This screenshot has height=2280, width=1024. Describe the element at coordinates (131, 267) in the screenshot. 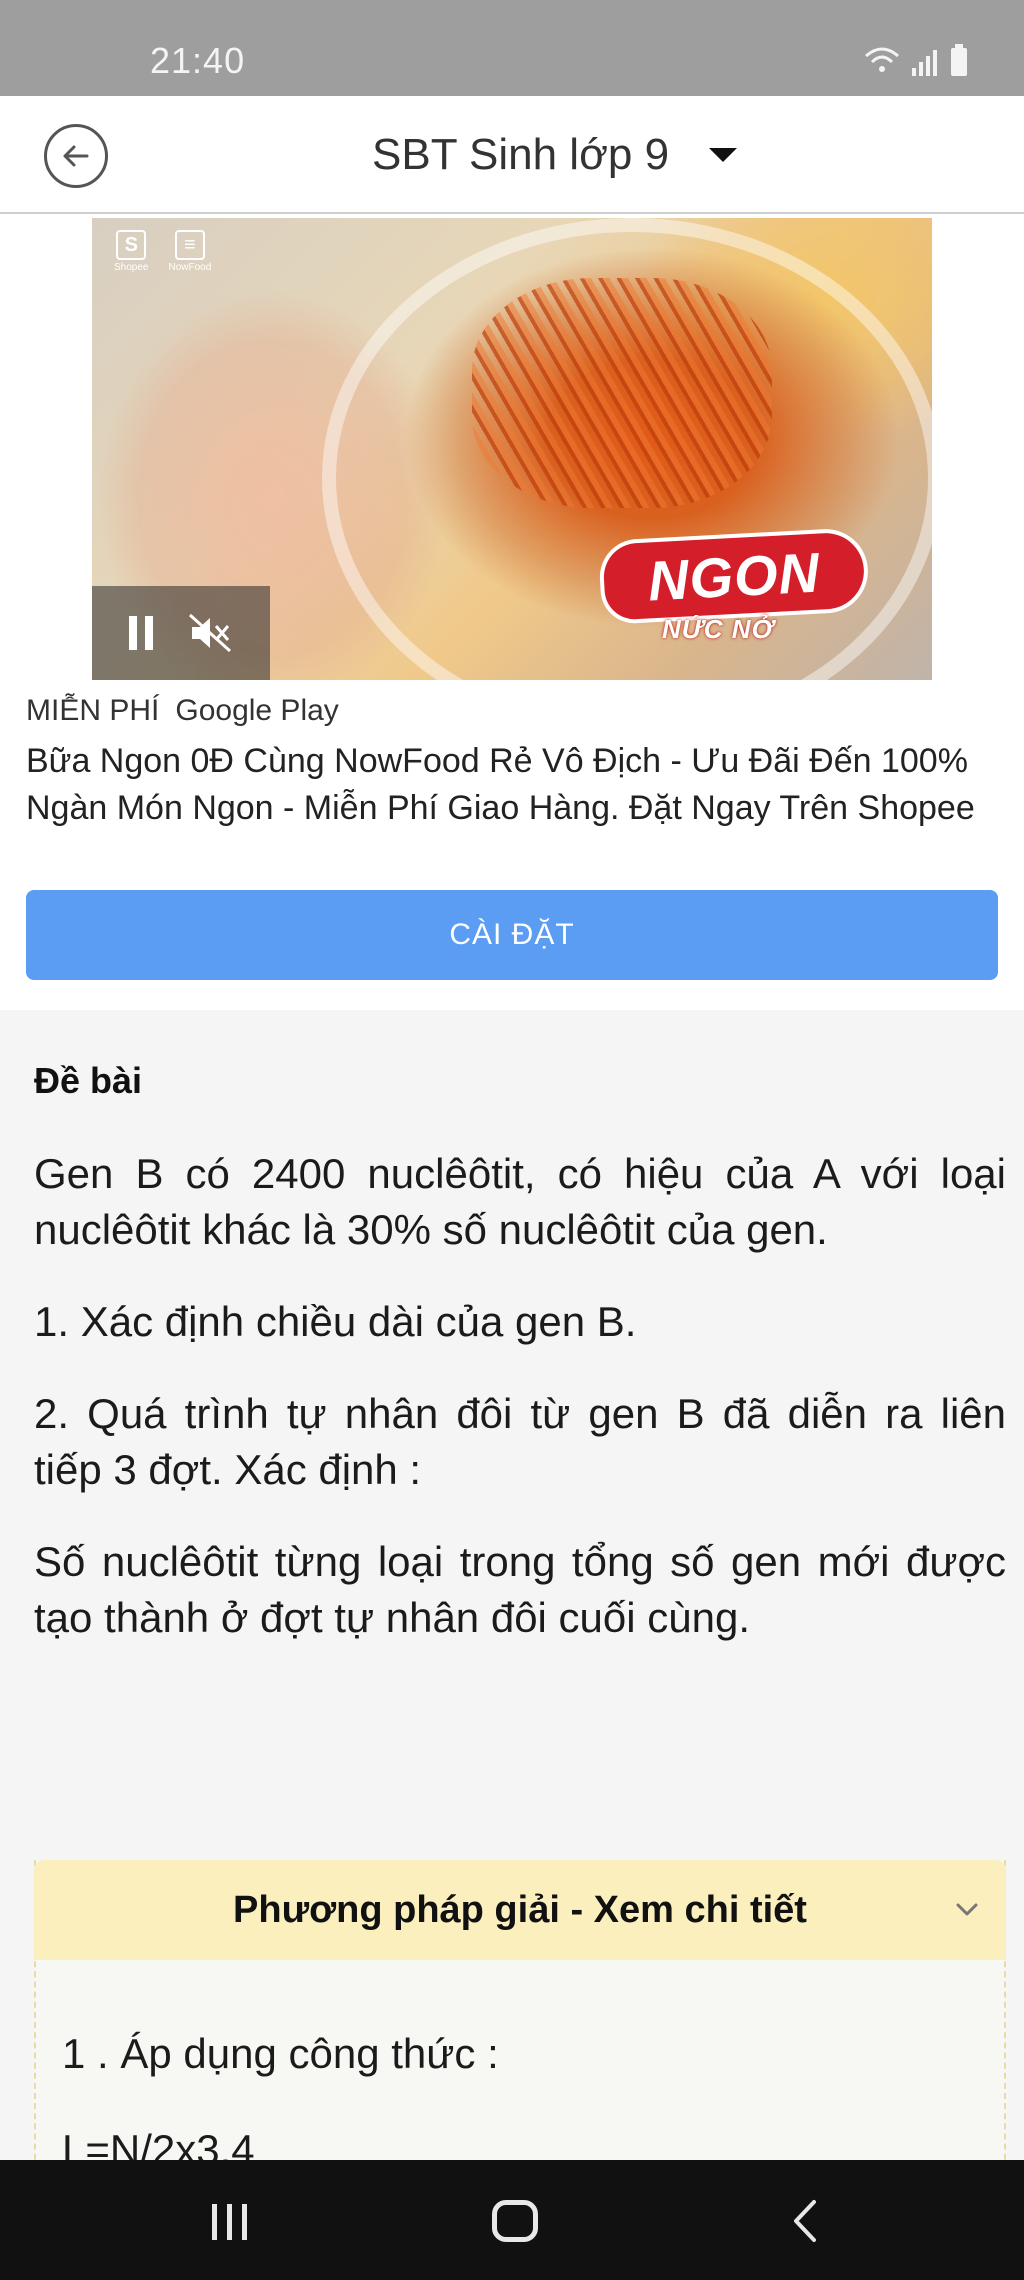

I see `shopee-logo-label: Shopee` at that location.